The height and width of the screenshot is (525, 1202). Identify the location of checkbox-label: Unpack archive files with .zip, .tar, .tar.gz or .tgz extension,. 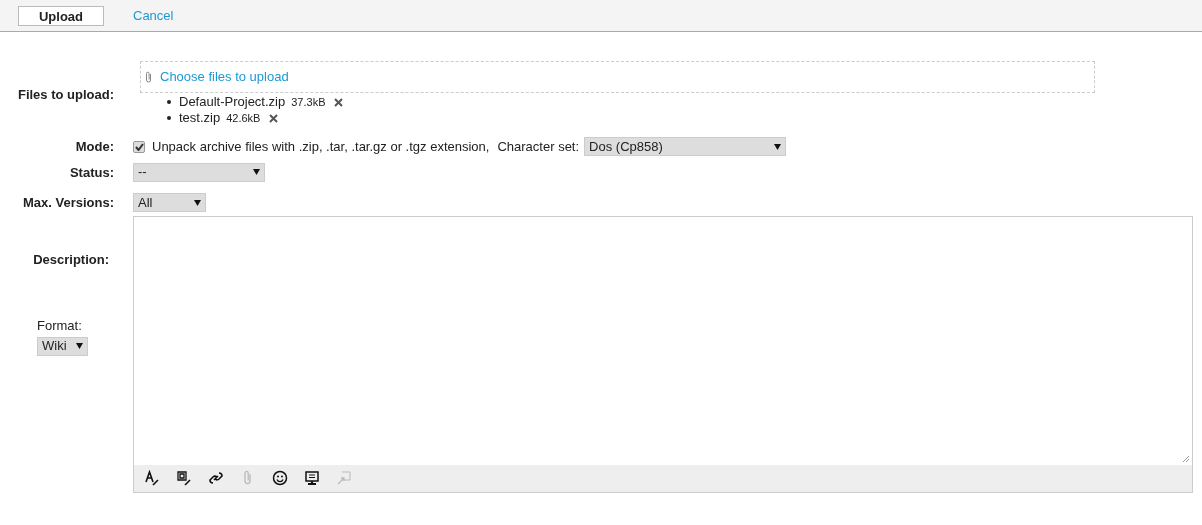
(321, 147).